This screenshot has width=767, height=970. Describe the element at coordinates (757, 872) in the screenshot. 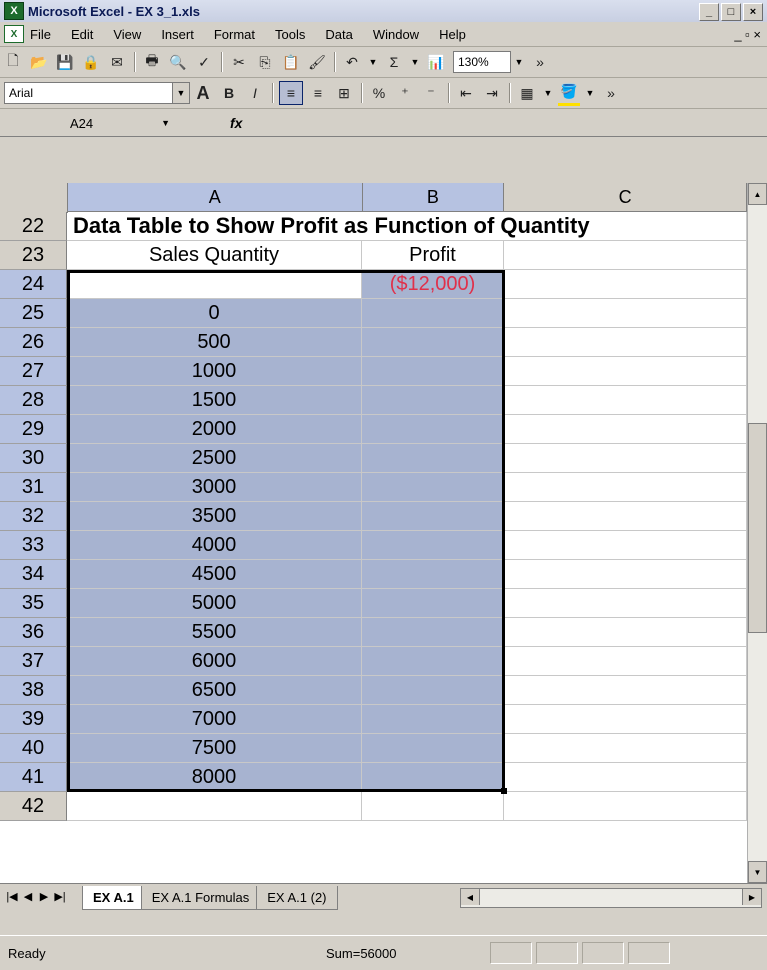

I see `scroll-down-icon: ▼` at that location.